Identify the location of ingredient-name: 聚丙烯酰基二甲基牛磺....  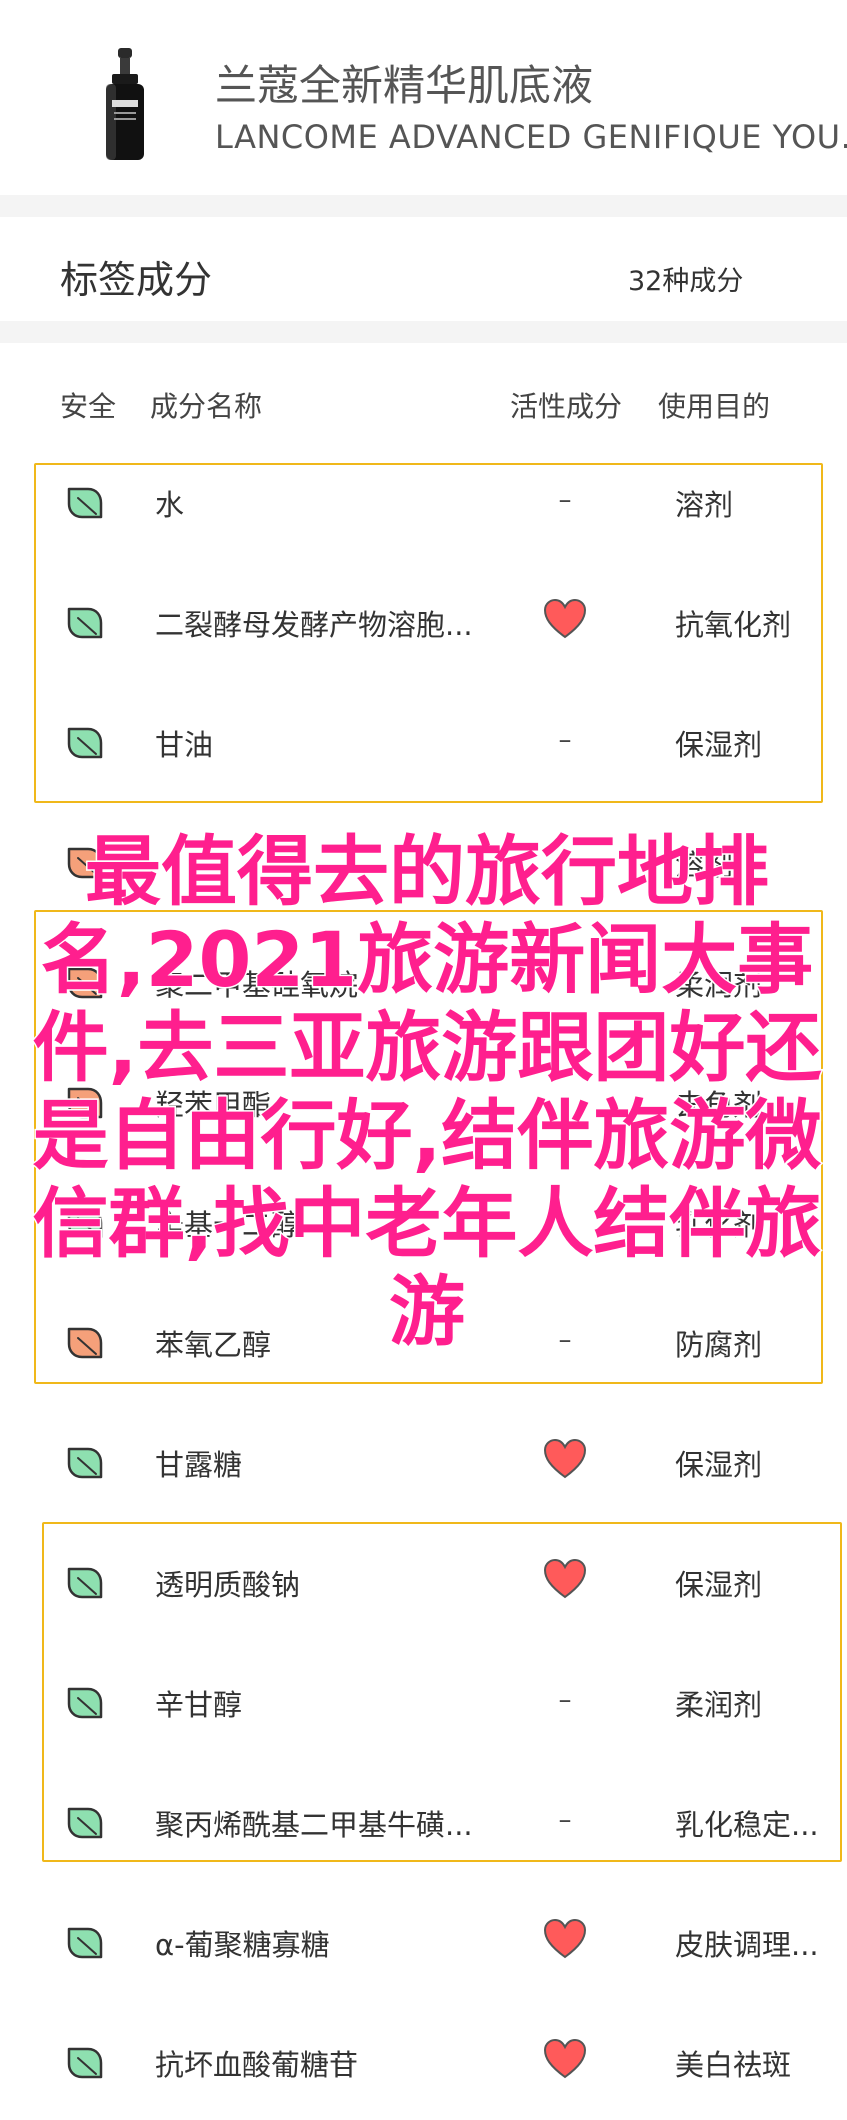
(314, 1825).